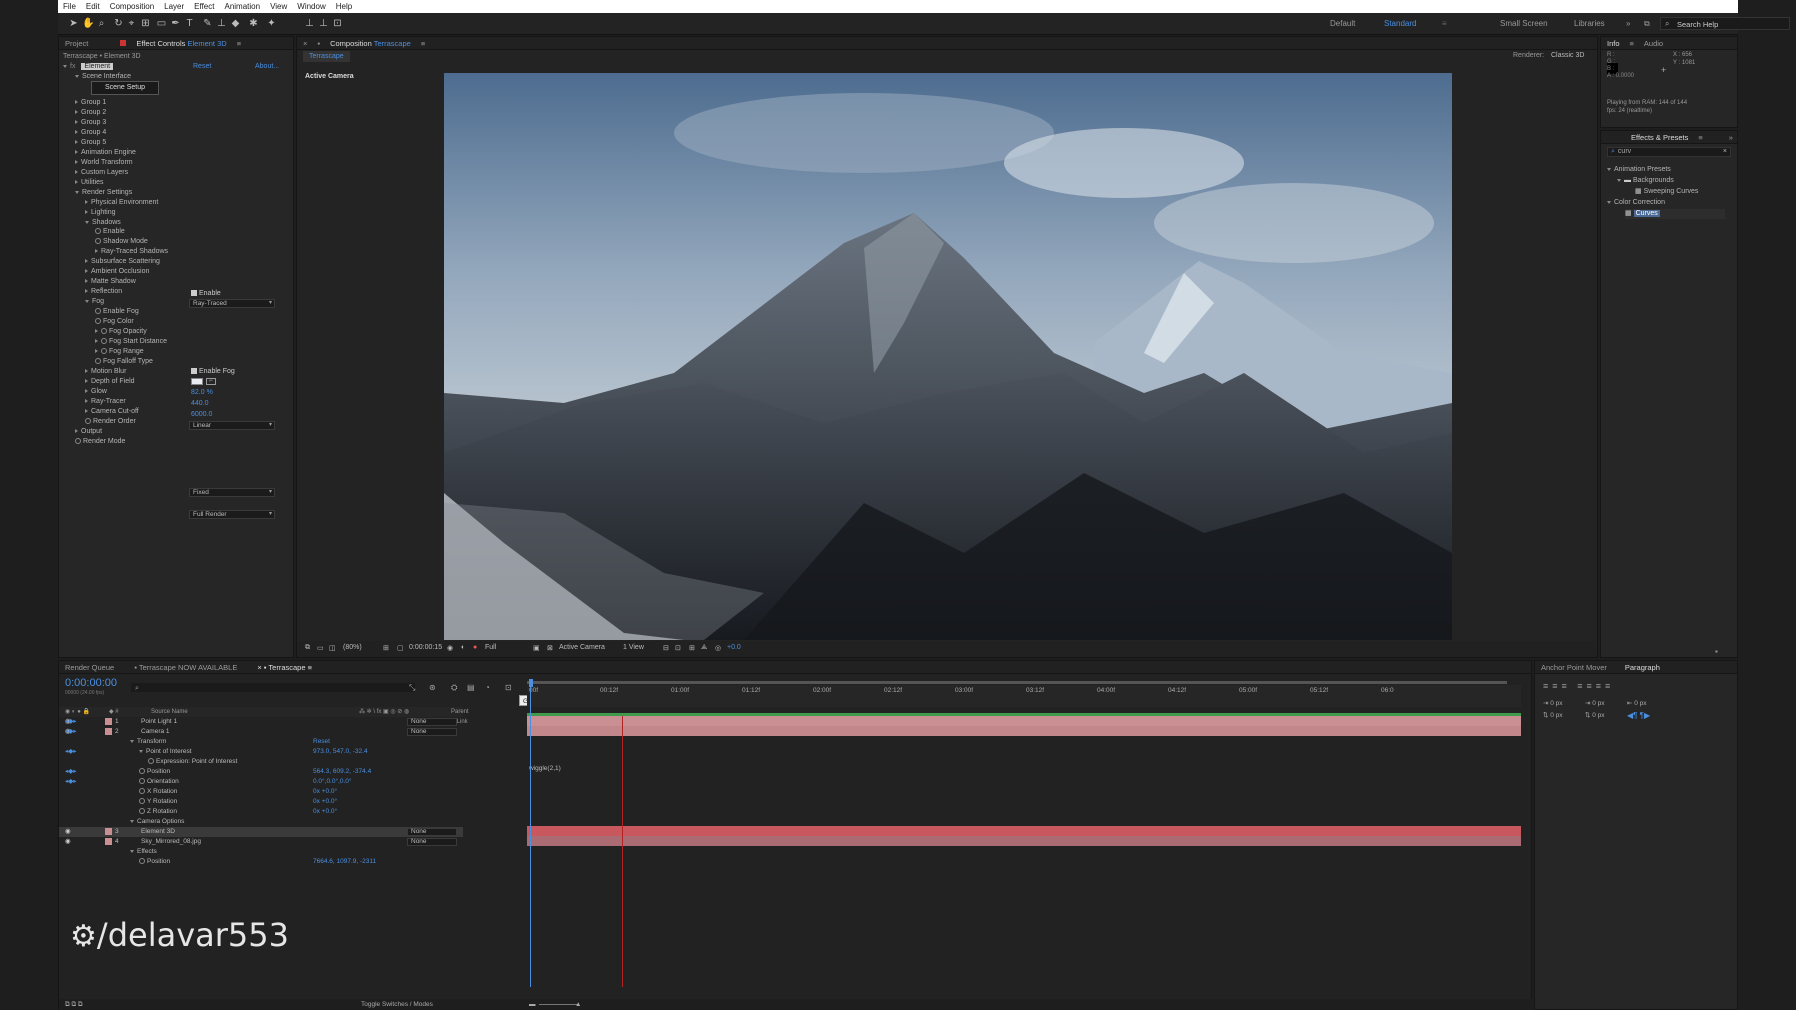 Image resolution: width=1796 pixels, height=1010 pixels. Describe the element at coordinates (1024, 841) in the screenshot. I see `sky-layer-bar` at that location.